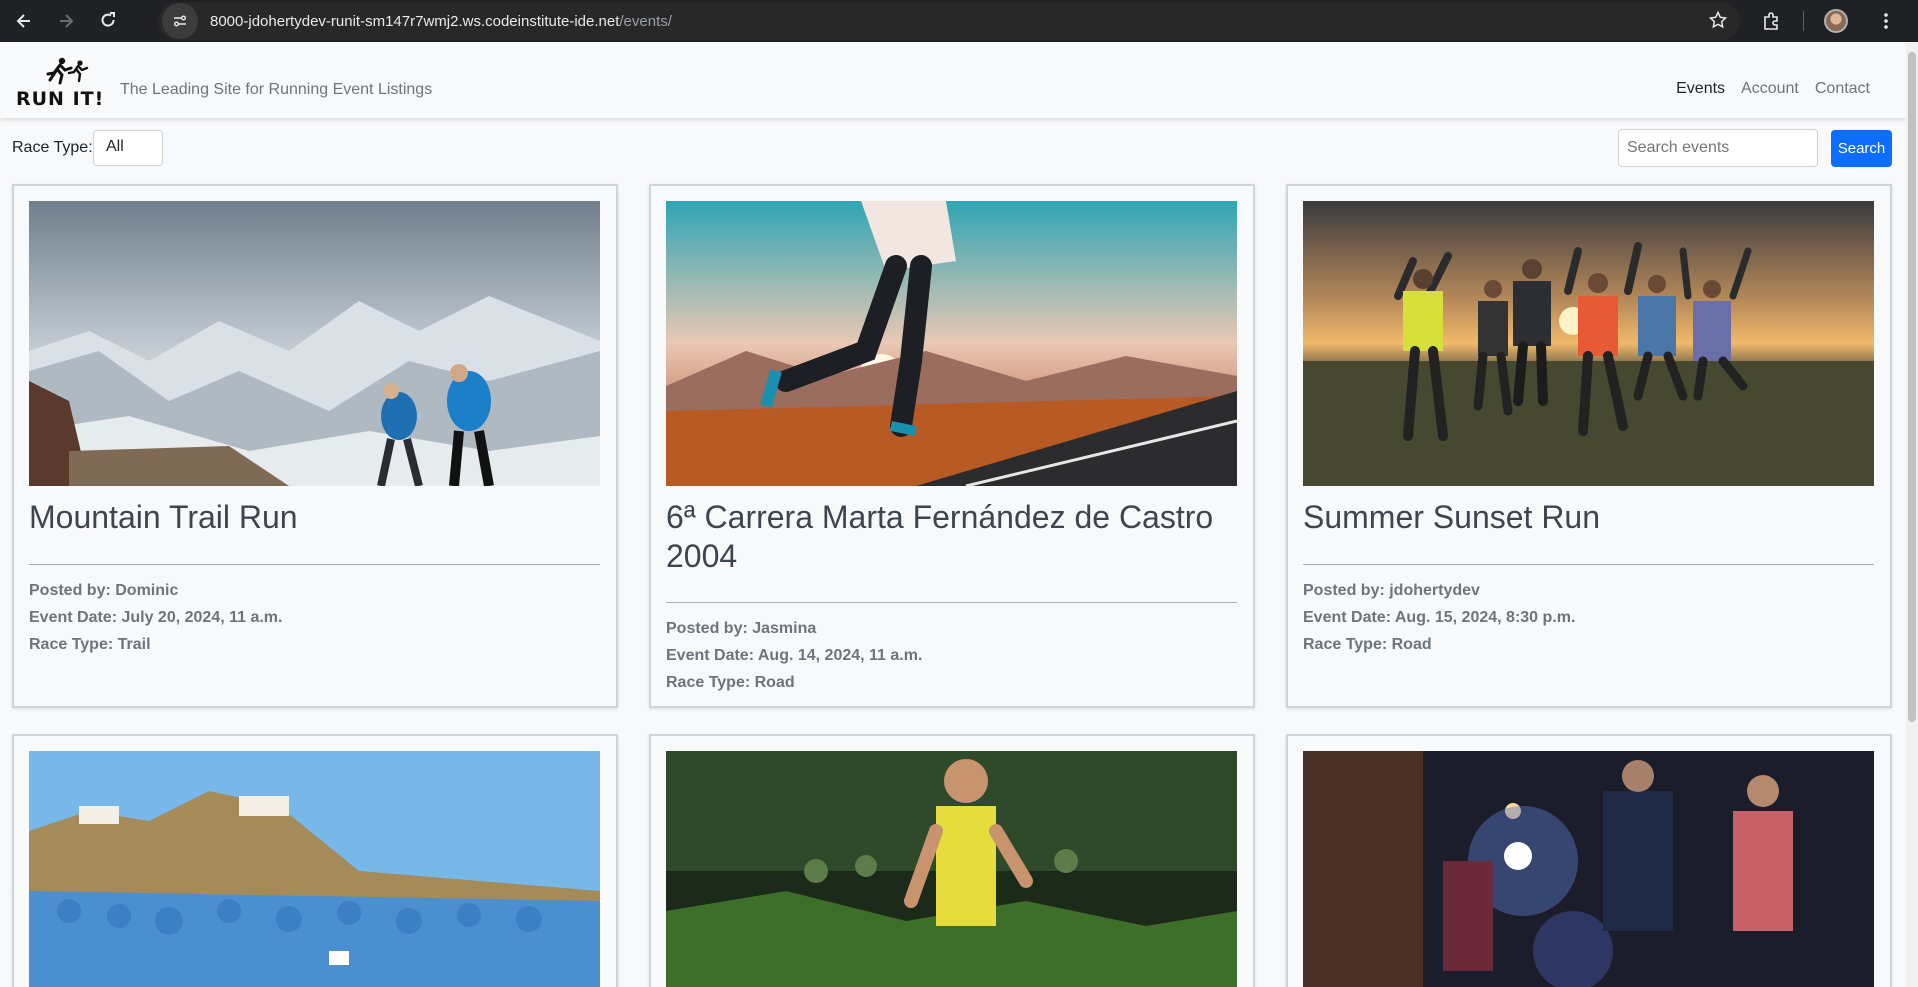  Describe the element at coordinates (180, 21) in the screenshot. I see `site-info-icon` at that location.